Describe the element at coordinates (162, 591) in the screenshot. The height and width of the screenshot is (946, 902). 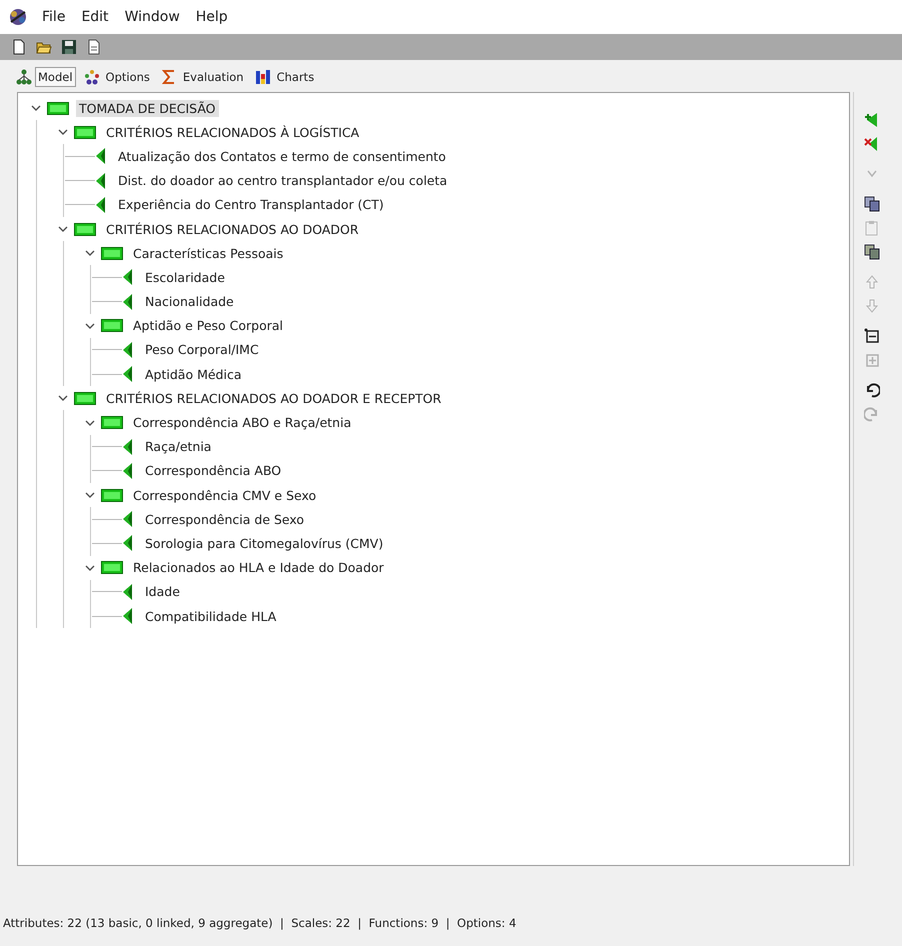
I see `tree-item: Idade` at that location.